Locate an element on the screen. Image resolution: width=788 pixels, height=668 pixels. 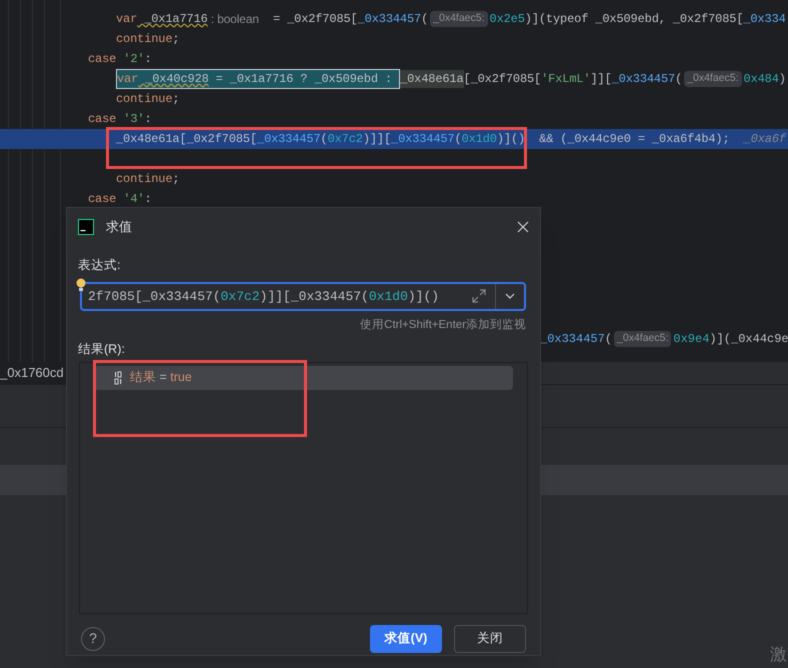
code-line: case '4': is located at coordinates (119, 199).